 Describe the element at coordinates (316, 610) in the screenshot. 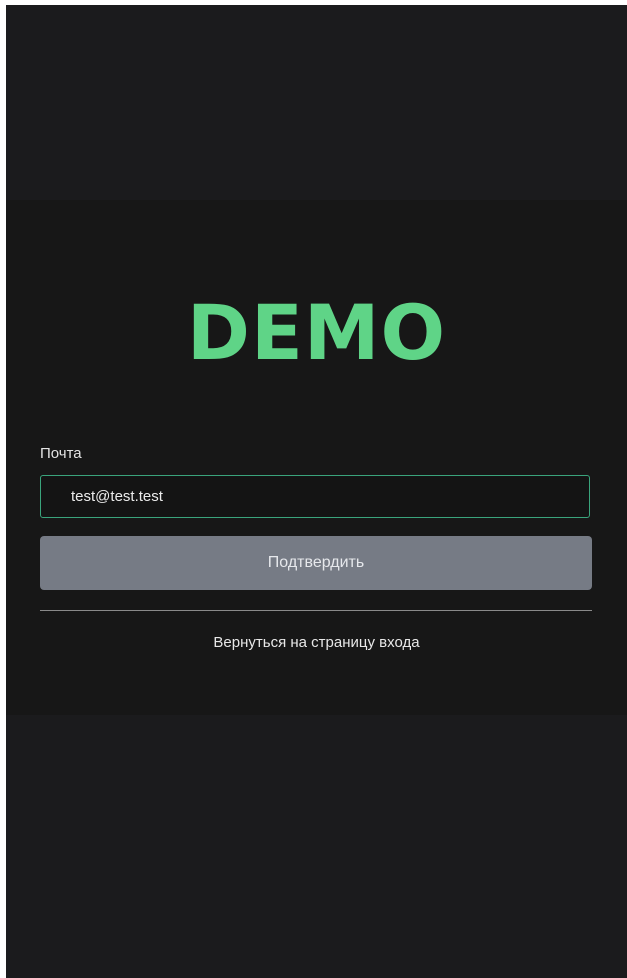

I see `divider` at that location.